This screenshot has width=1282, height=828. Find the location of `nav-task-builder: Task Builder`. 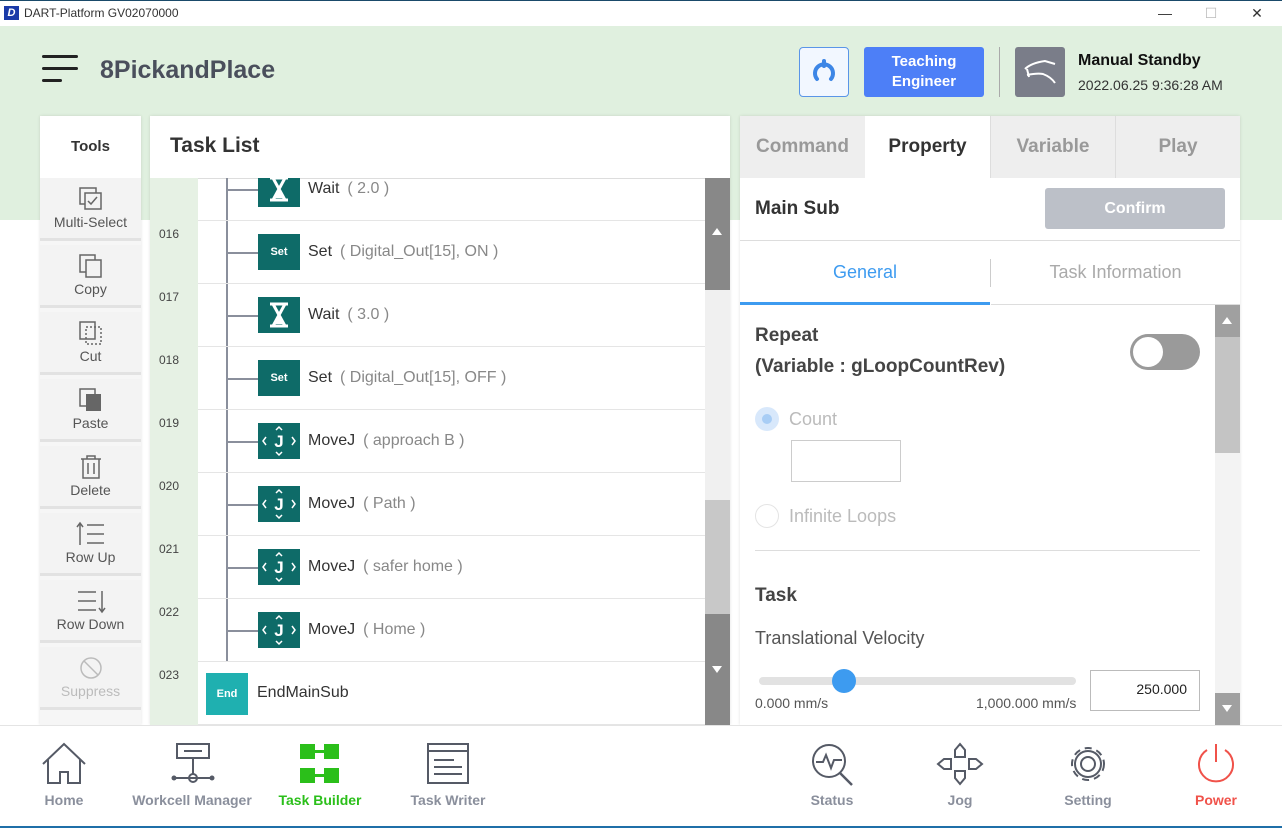

nav-task-builder: Task Builder is located at coordinates (320, 776).